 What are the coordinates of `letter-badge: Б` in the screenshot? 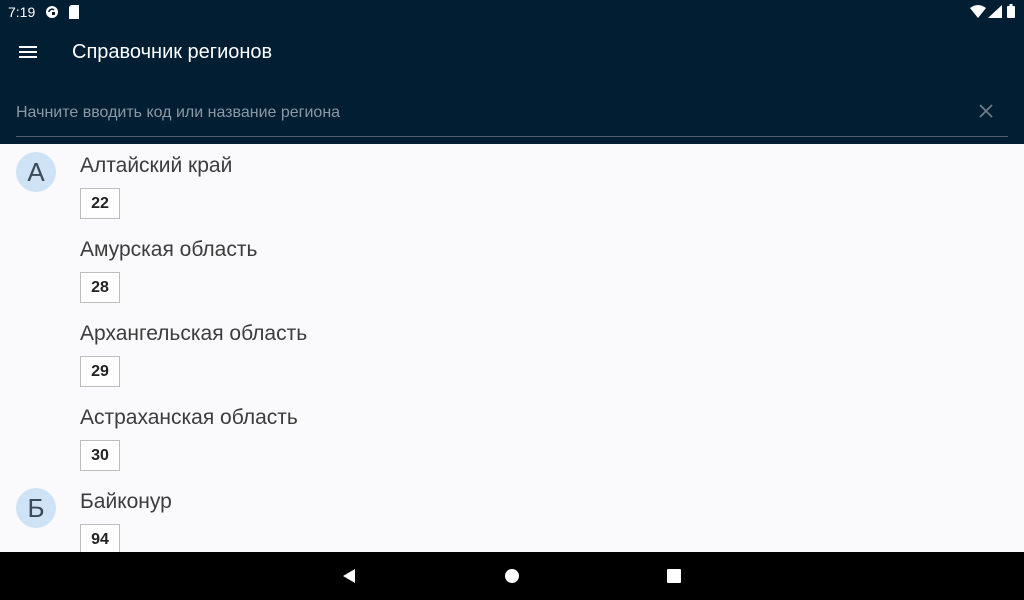 It's located at (36, 508).